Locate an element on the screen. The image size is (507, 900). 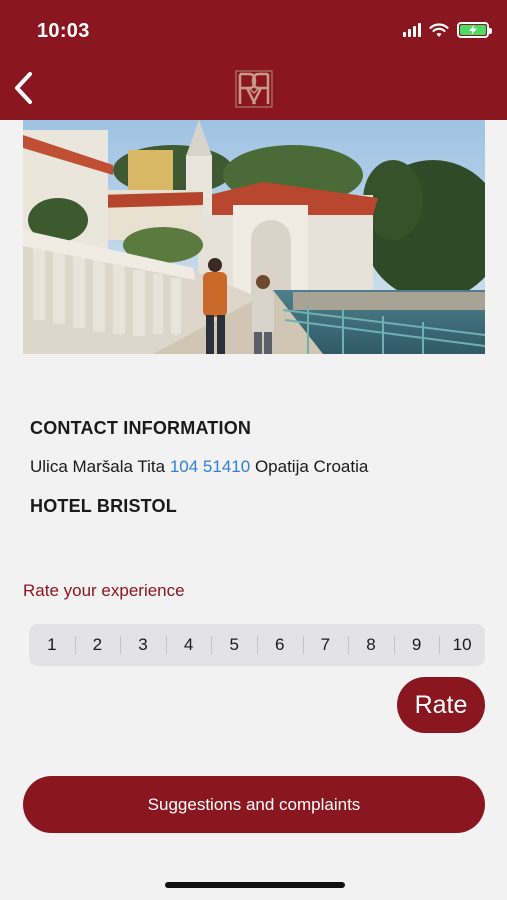
rating-option-8: 8 is located at coordinates (371, 645).